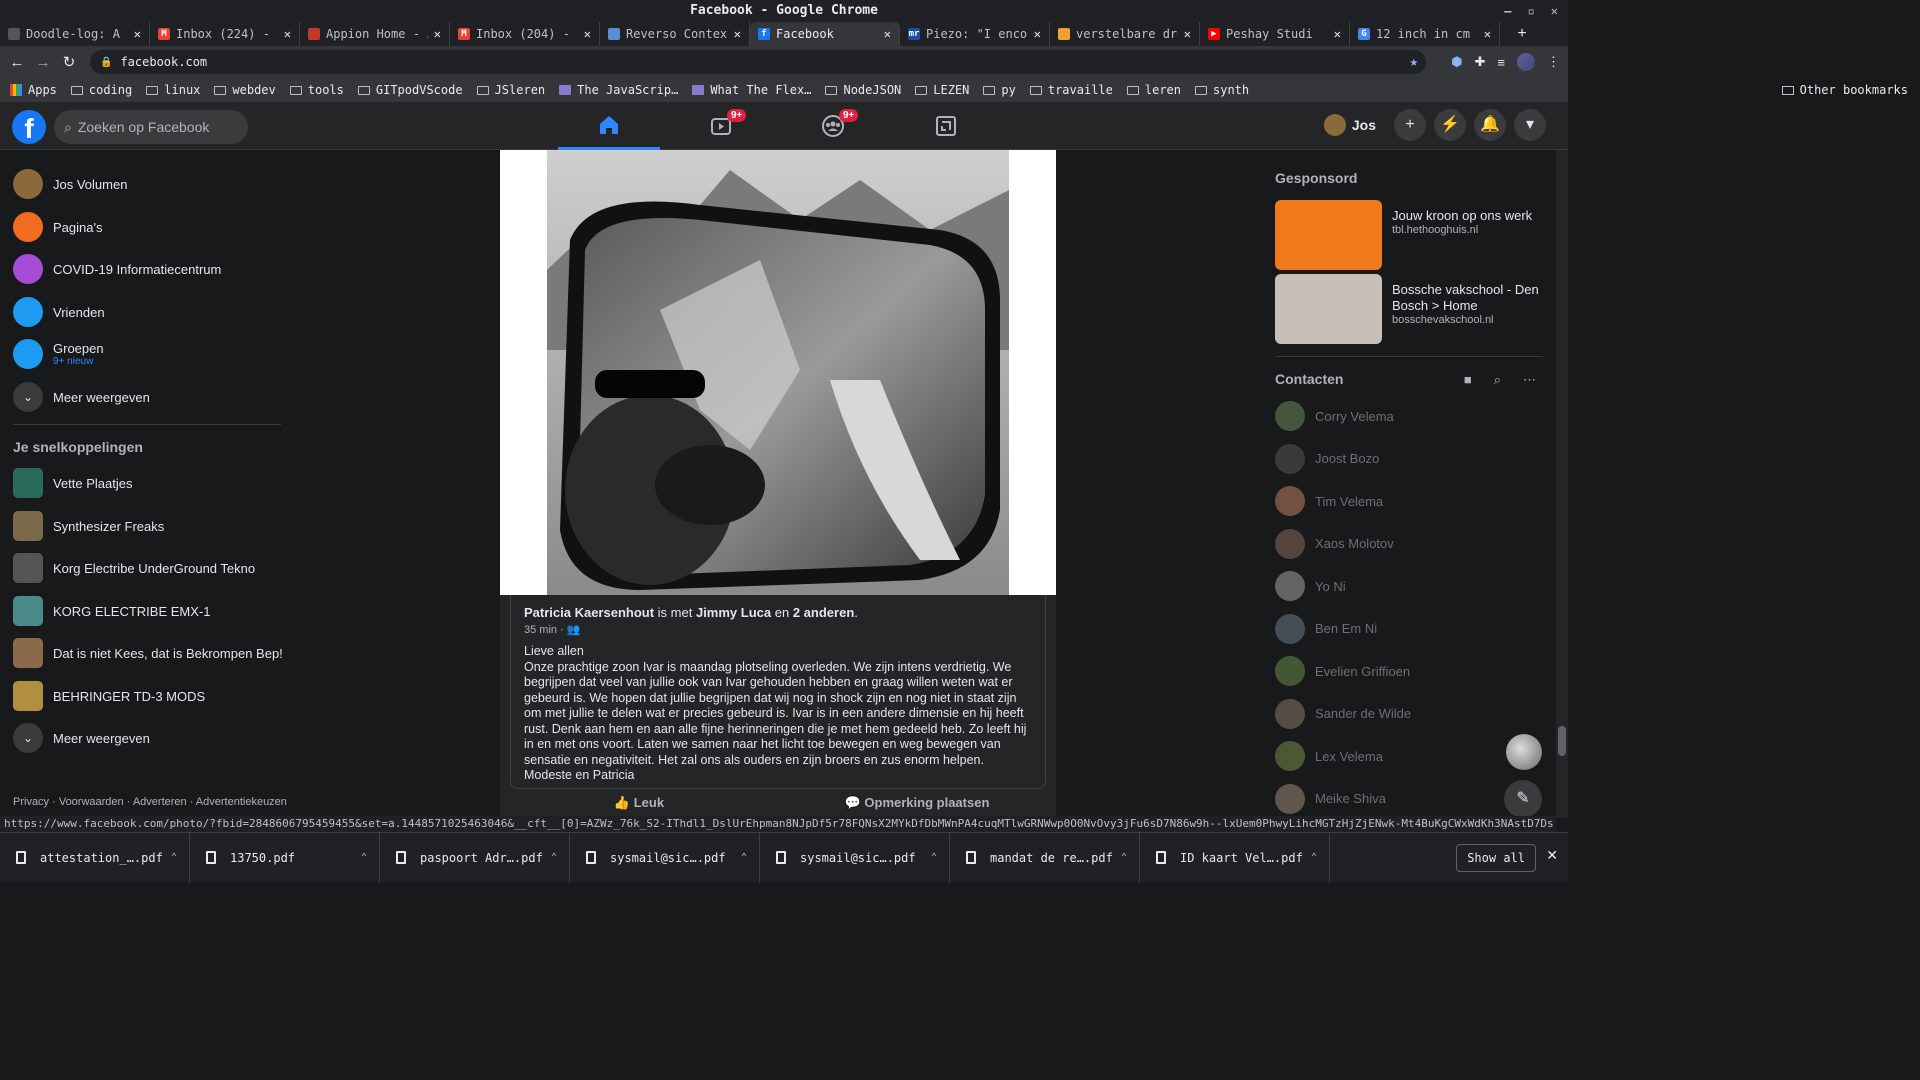  Describe the element at coordinates (148, 653) in the screenshot. I see `shortcut-item: Dat is niet Kees, dat is Bekrompen Bep!` at that location.